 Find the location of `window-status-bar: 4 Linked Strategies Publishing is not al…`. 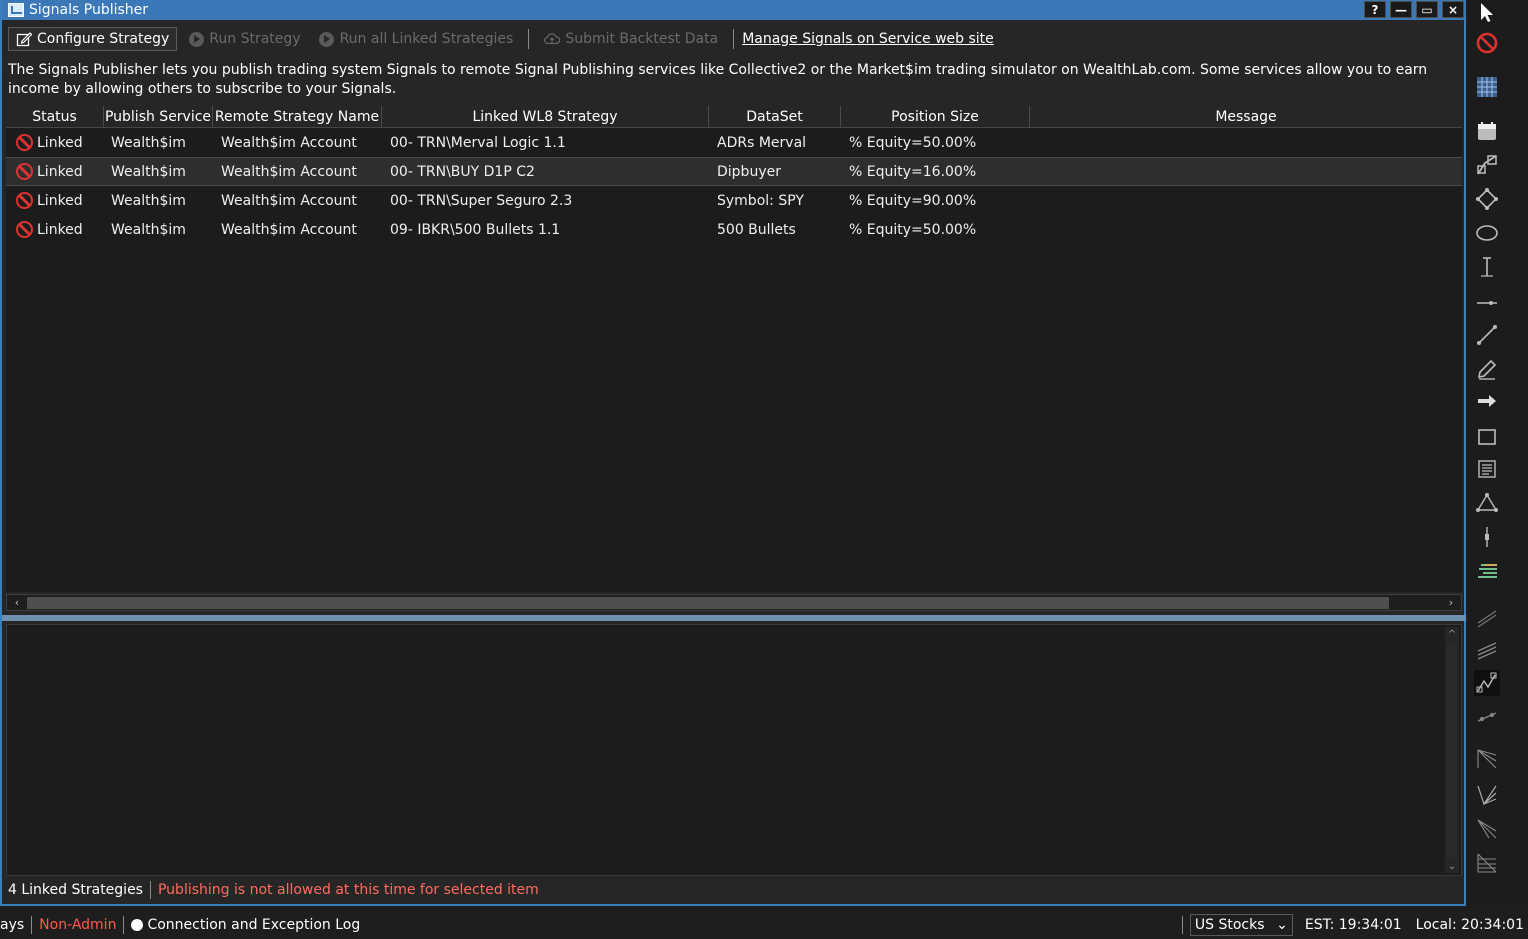

window-status-bar: 4 Linked Strategies Publishing is not al… is located at coordinates (734, 890).